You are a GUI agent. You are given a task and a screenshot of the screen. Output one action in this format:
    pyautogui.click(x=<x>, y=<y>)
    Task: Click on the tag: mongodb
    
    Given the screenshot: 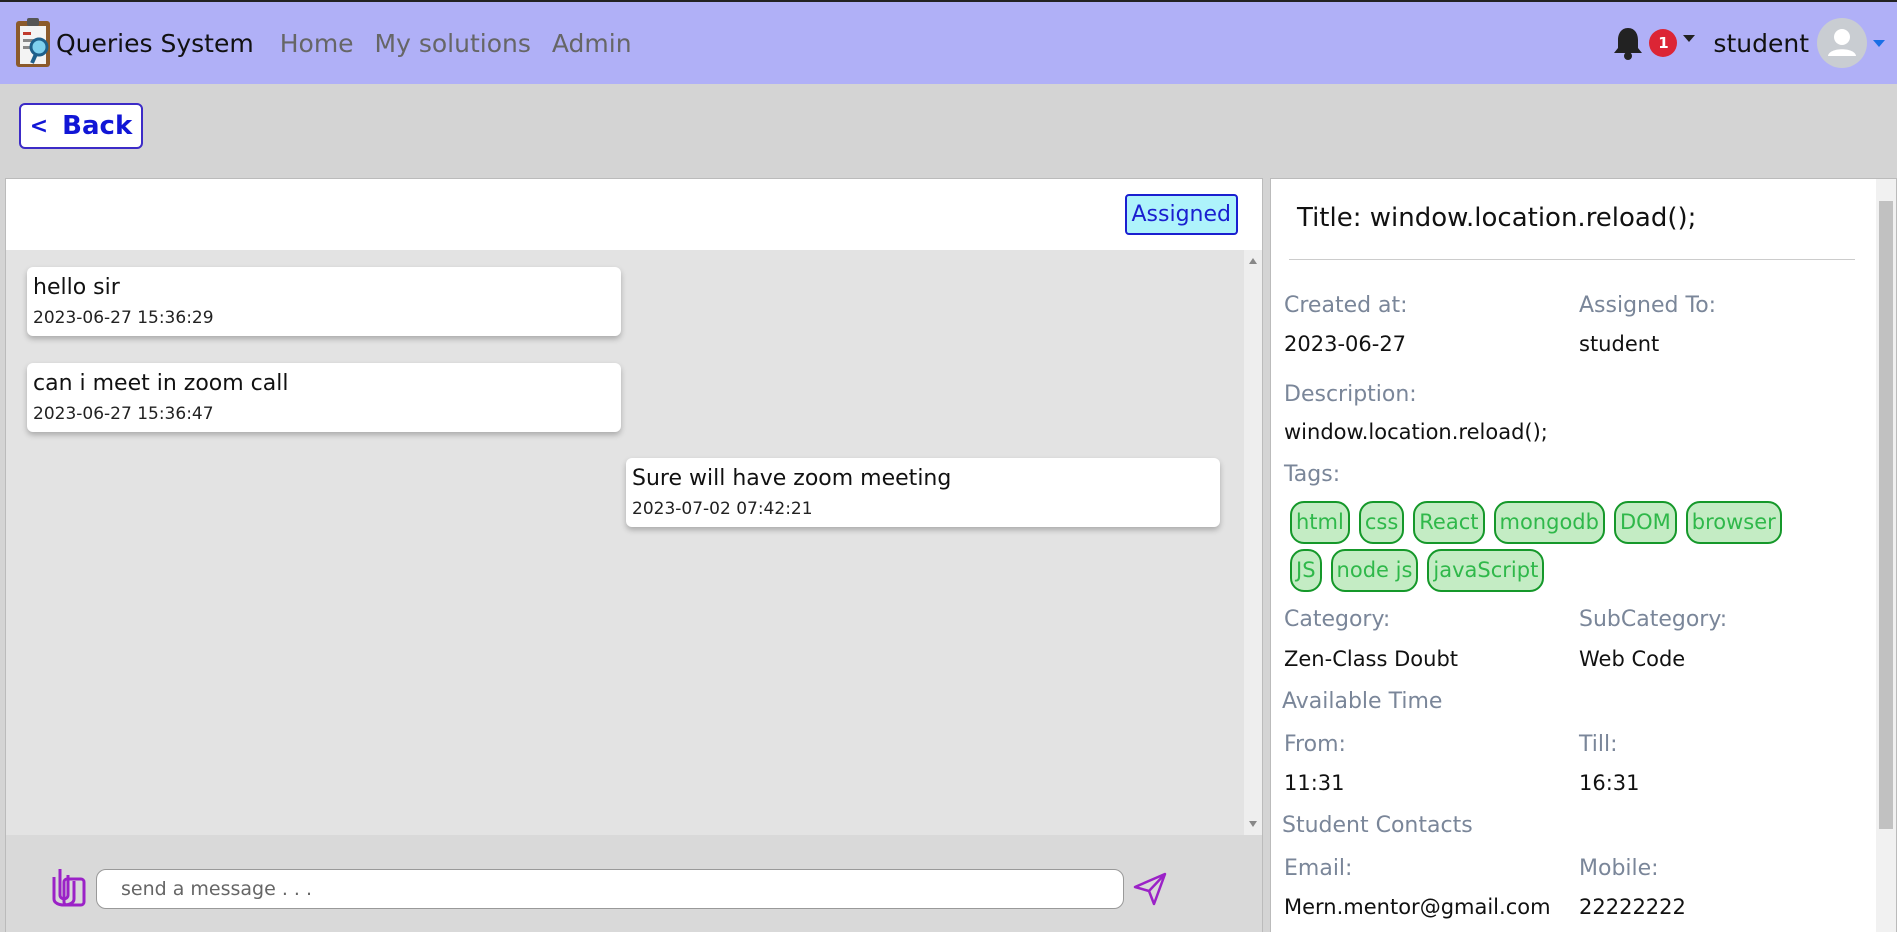 What is the action you would take?
    pyautogui.click(x=1549, y=522)
    